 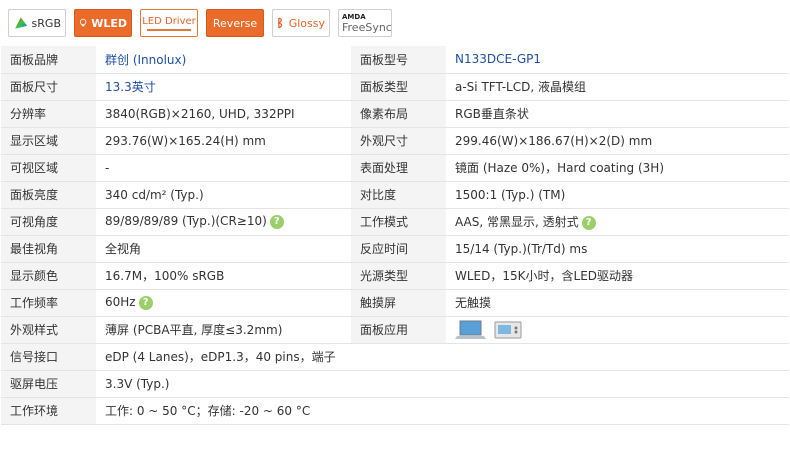 What do you see at coordinates (48, 60) in the screenshot?
I see `spec-label: 面板品牌` at bounding box center [48, 60].